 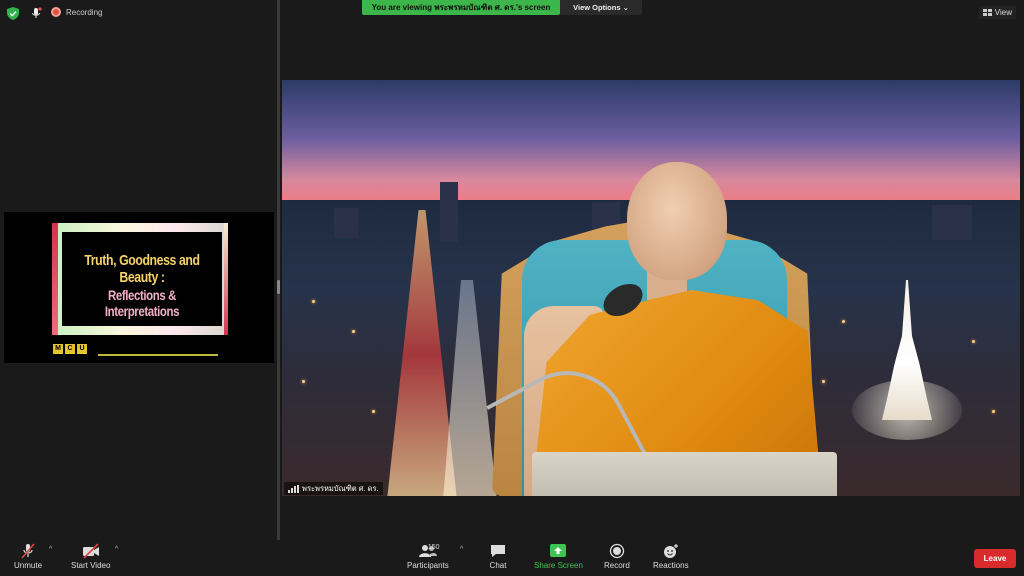 I want to click on chat-icon, so click(x=498, y=551).